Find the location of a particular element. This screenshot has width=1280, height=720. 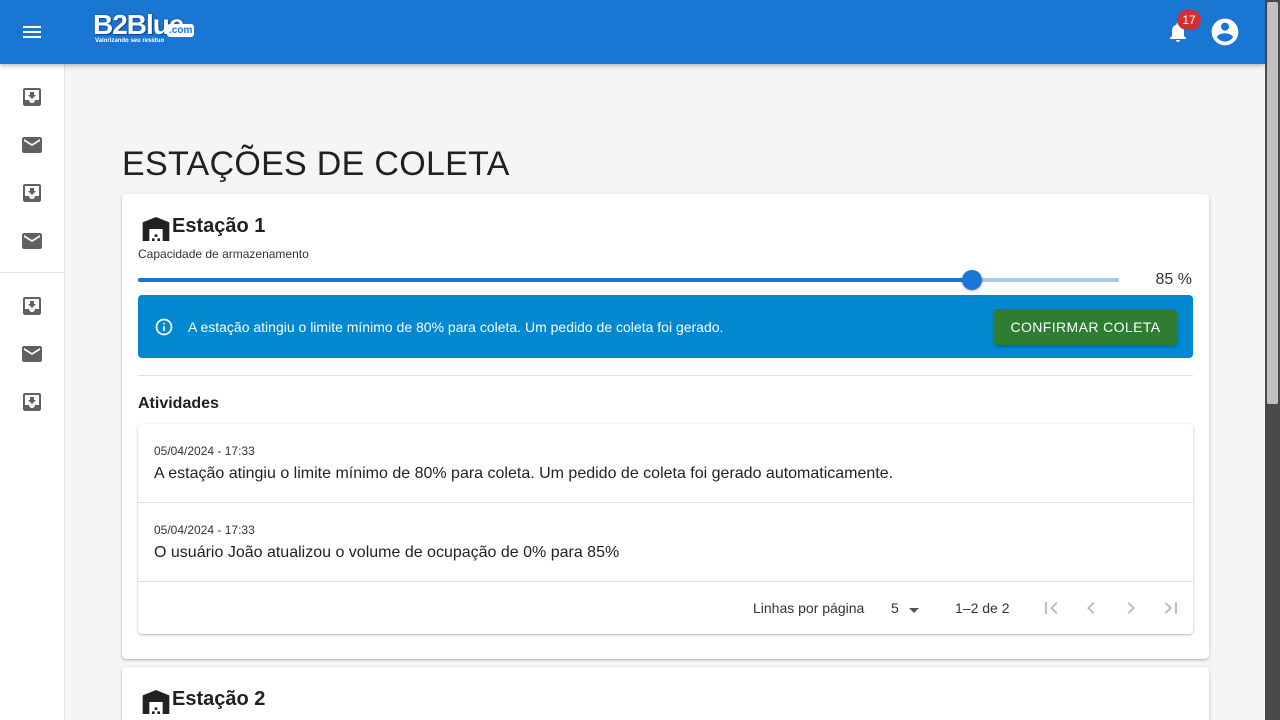

rows-per-page-select: 5 is located at coordinates (904, 609).